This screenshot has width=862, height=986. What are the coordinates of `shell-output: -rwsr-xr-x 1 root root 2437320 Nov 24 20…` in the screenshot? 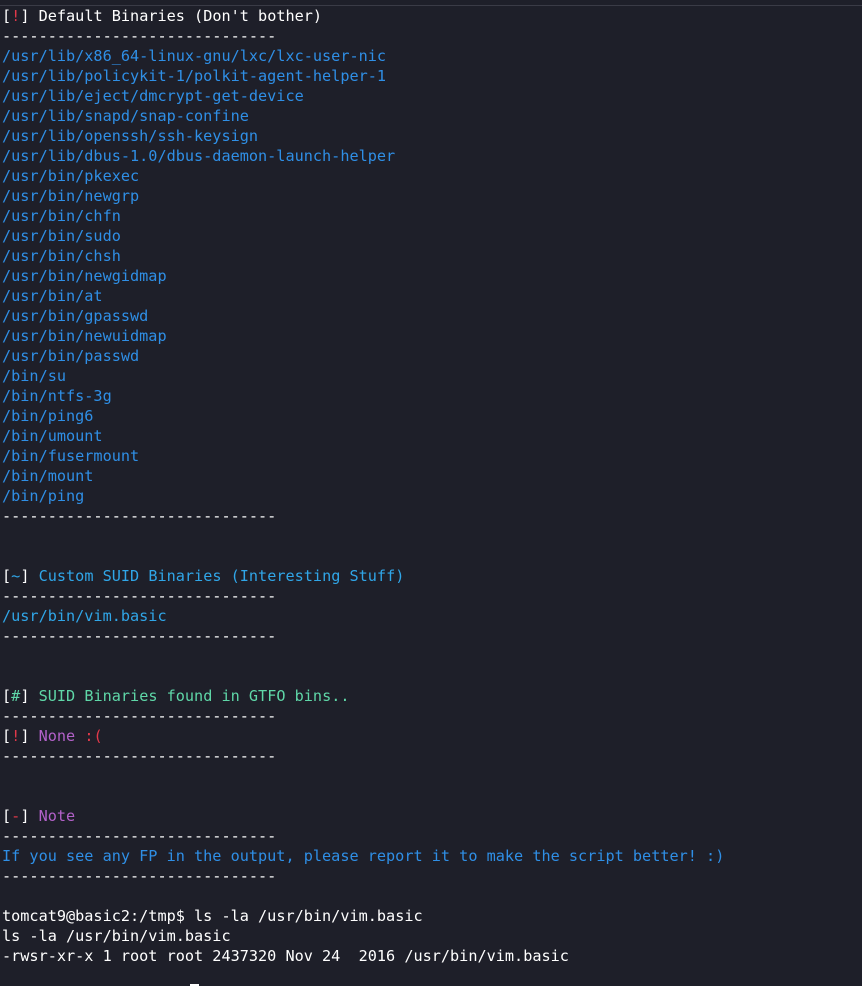 It's located at (285, 956).